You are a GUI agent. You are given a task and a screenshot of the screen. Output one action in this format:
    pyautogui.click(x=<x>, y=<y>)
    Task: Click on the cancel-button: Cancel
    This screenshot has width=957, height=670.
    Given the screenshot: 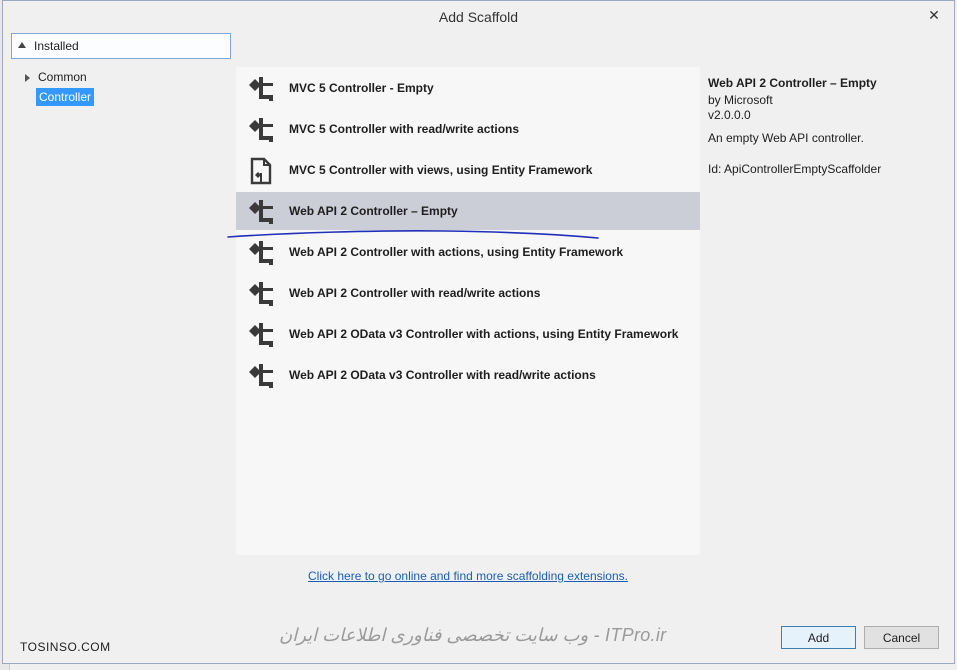 What is the action you would take?
    pyautogui.click(x=901, y=637)
    